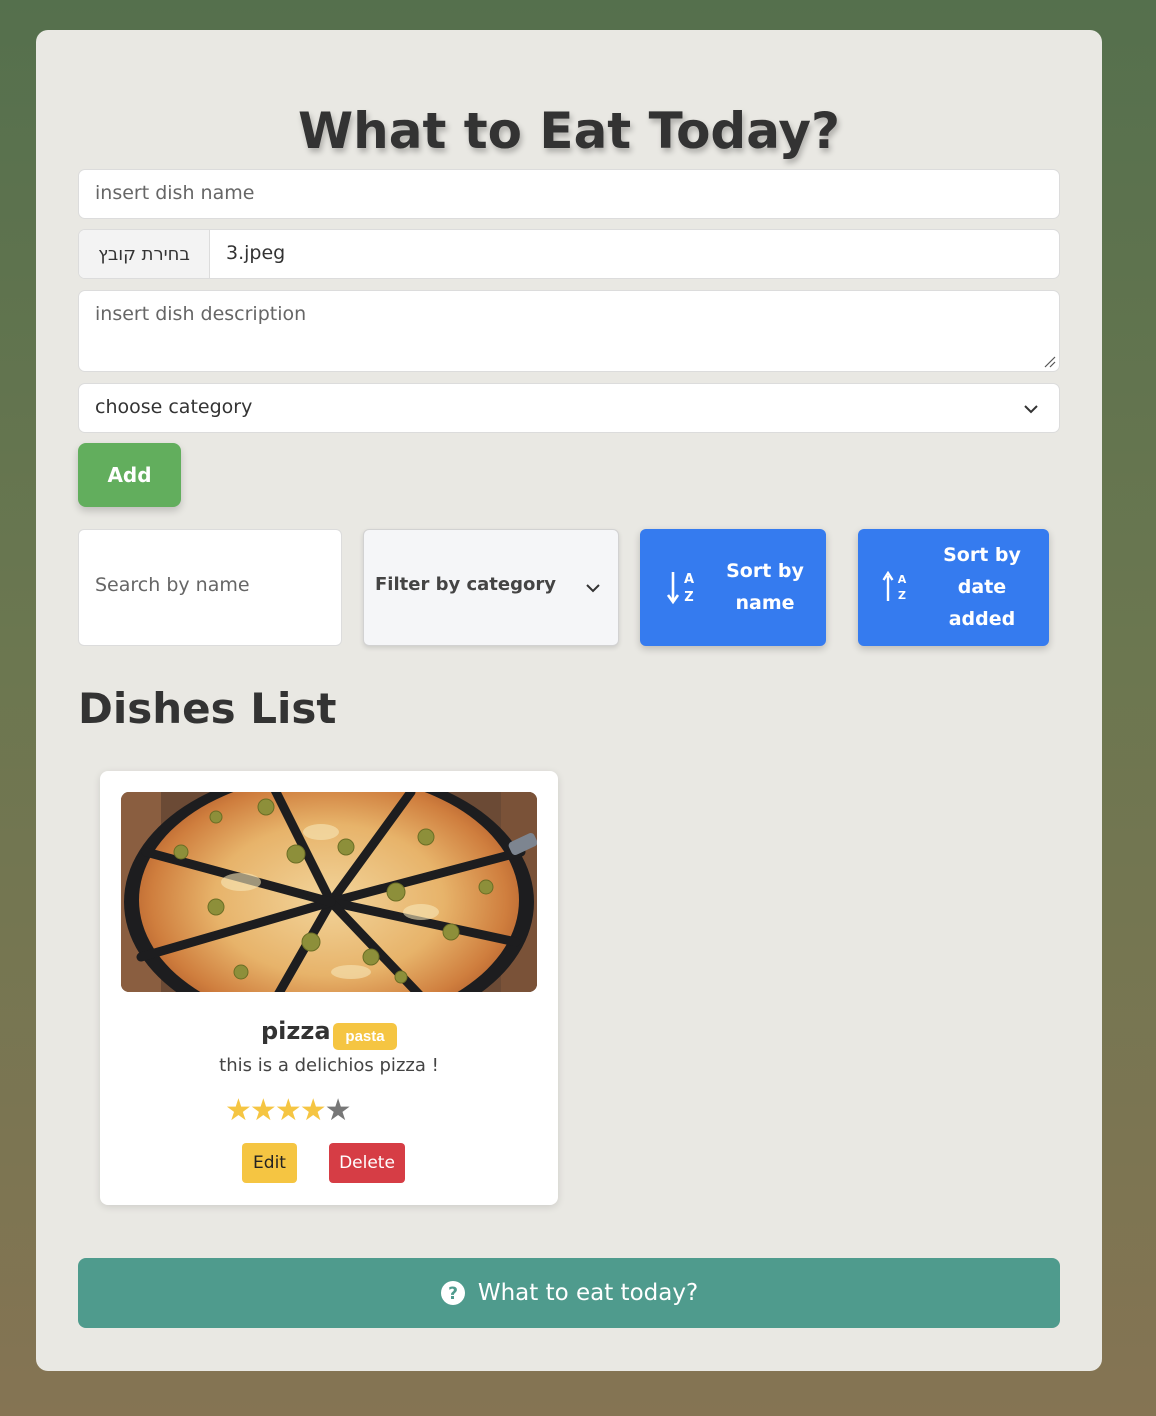 The width and height of the screenshot is (1156, 1416). Describe the element at coordinates (569, 131) in the screenshot. I see `page-title: What to Eat Today?` at that location.